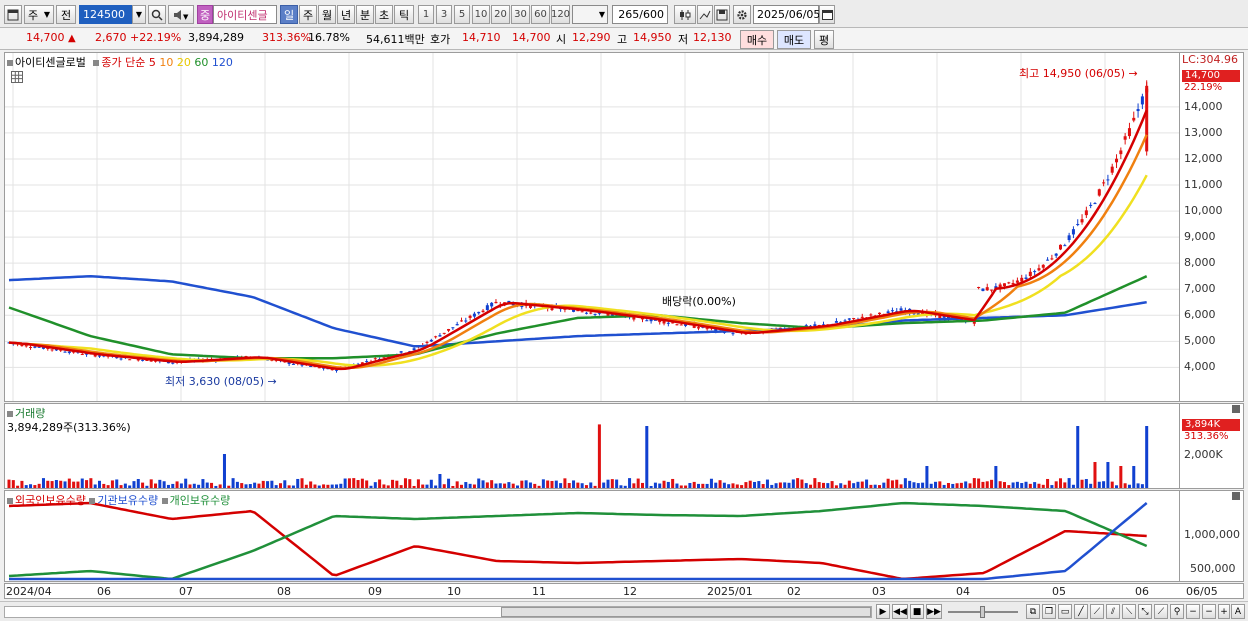 The image size is (1248, 621). Describe the element at coordinates (917, 611) in the screenshot. I see `stop-icon: ■` at that location.